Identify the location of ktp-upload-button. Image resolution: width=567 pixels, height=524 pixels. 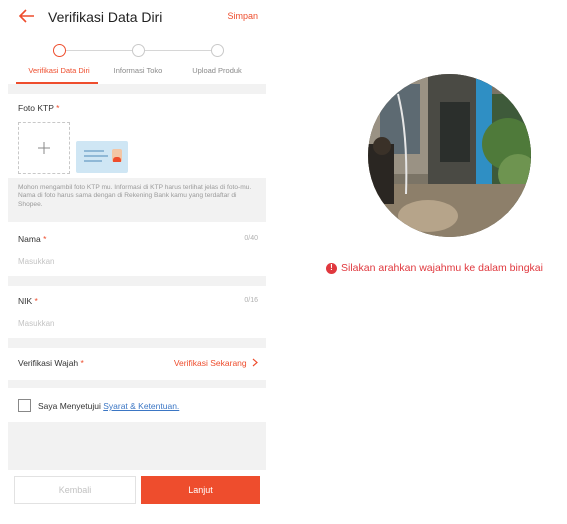
(44, 148).